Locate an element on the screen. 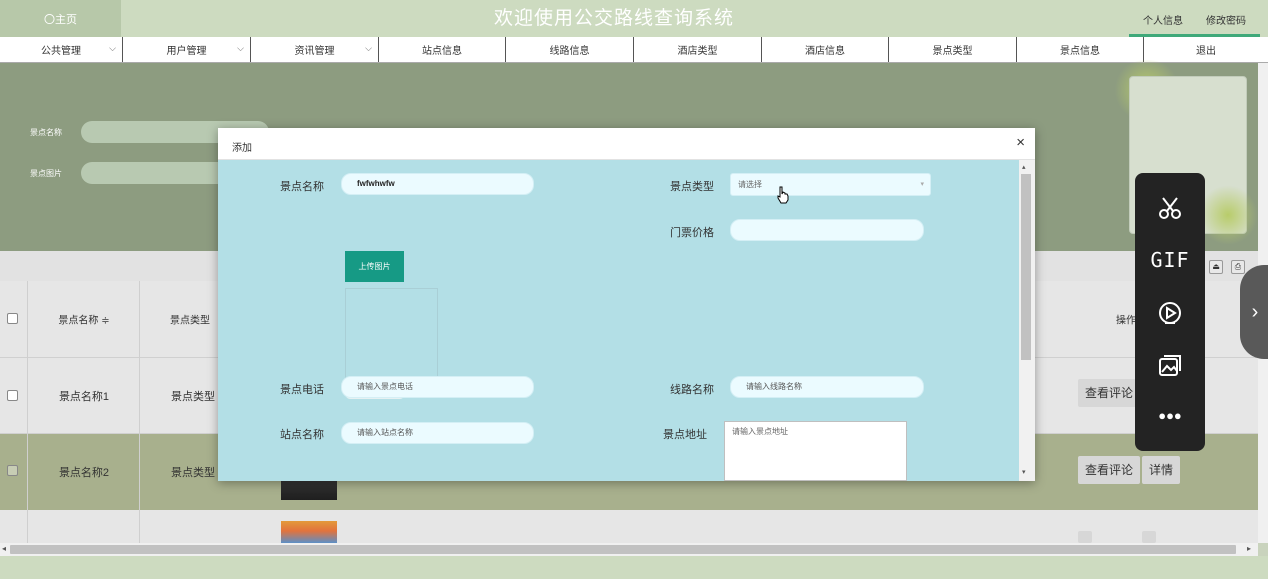 This screenshot has height=579, width=1268. price-label: 门票价格 is located at coordinates (692, 233).